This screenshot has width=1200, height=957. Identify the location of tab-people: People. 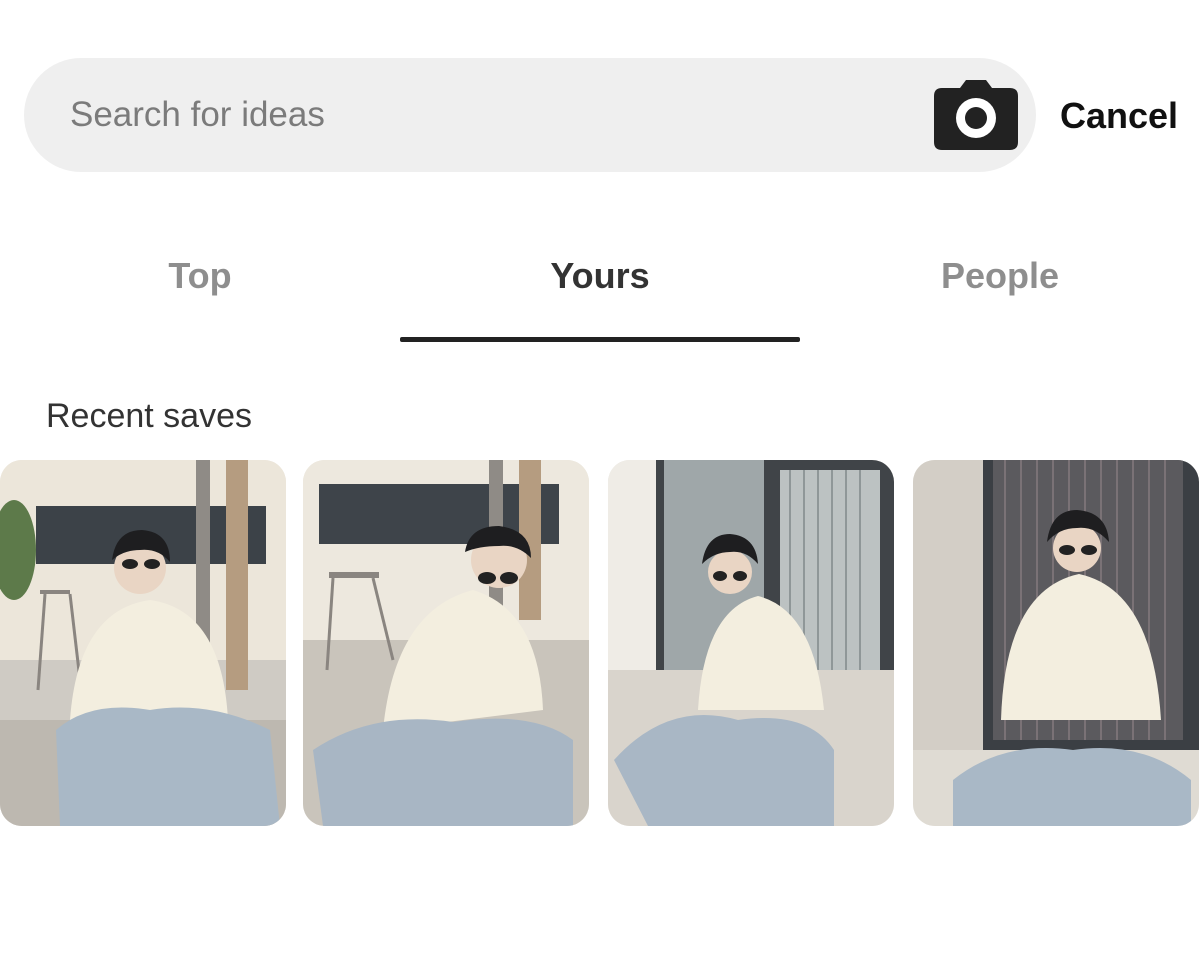
(1000, 276).